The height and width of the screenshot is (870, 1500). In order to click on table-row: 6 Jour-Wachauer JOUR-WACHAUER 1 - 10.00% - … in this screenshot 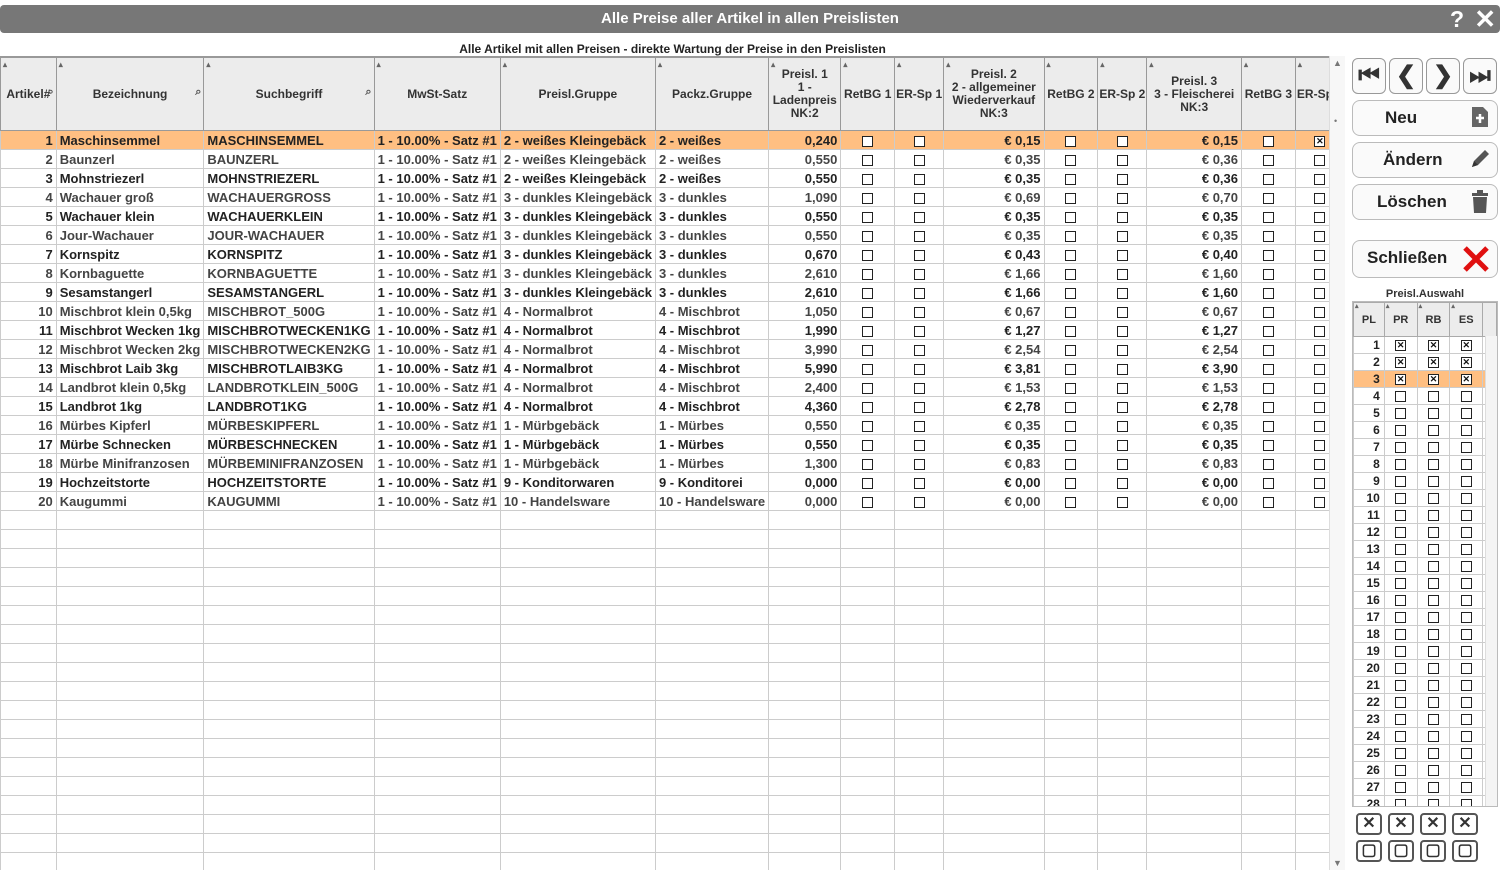, I will do `click(672, 235)`.